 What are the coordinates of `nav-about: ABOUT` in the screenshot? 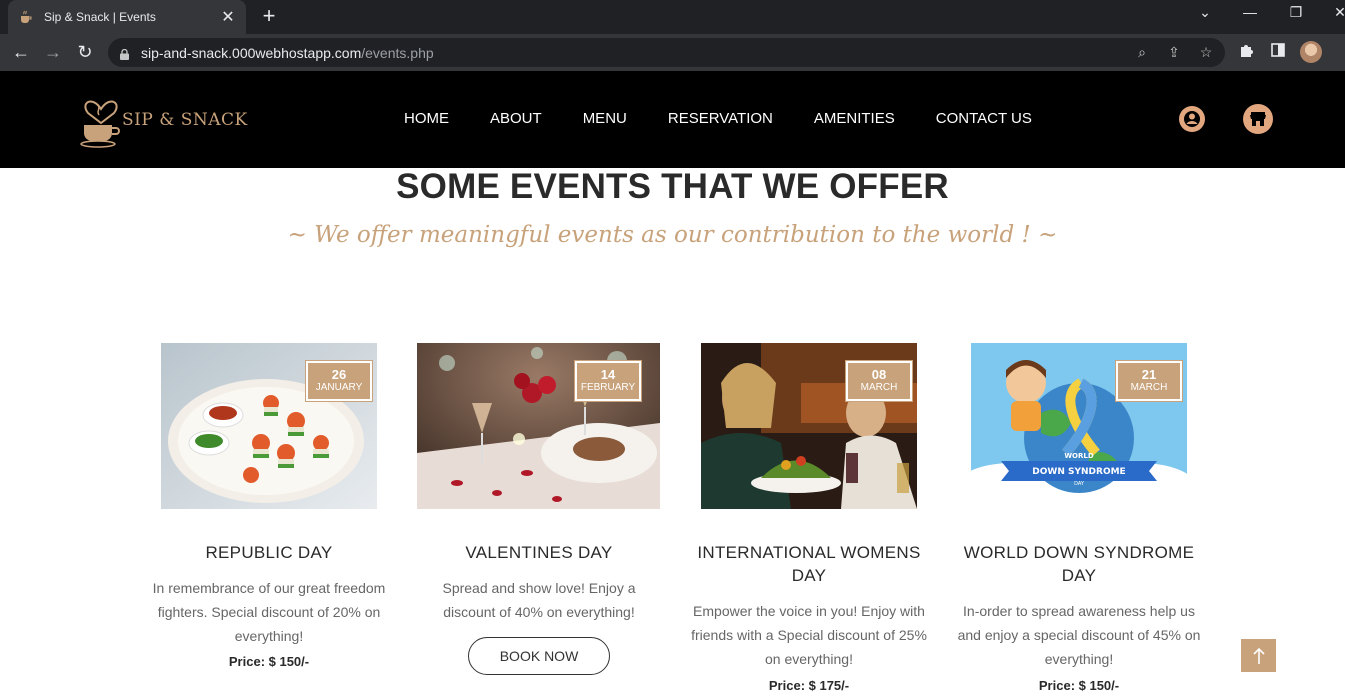 It's located at (516, 118).